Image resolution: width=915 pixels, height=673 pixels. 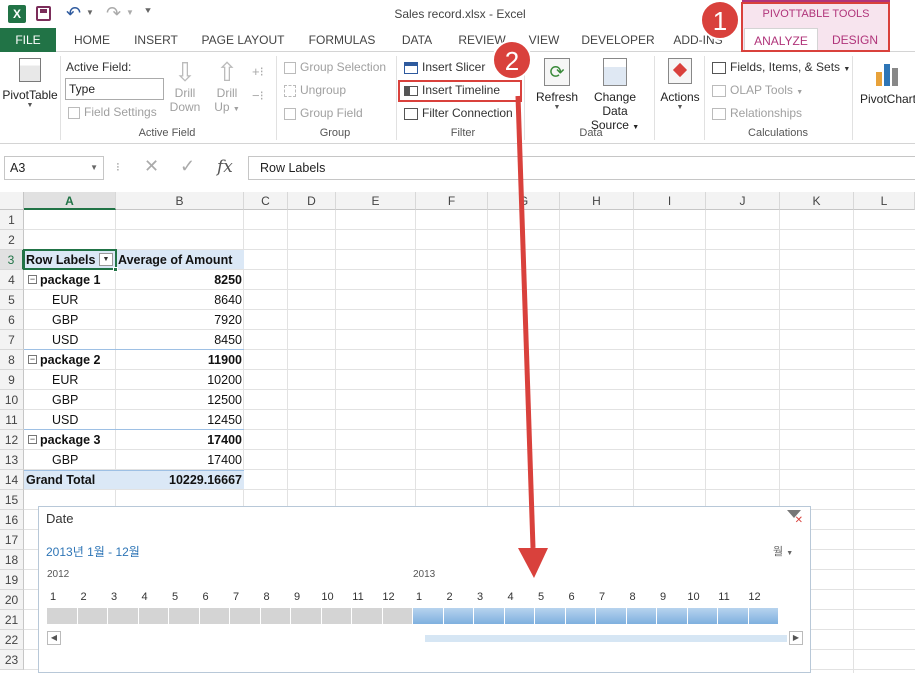 I want to click on callout-1-badge: 1, so click(x=720, y=20).